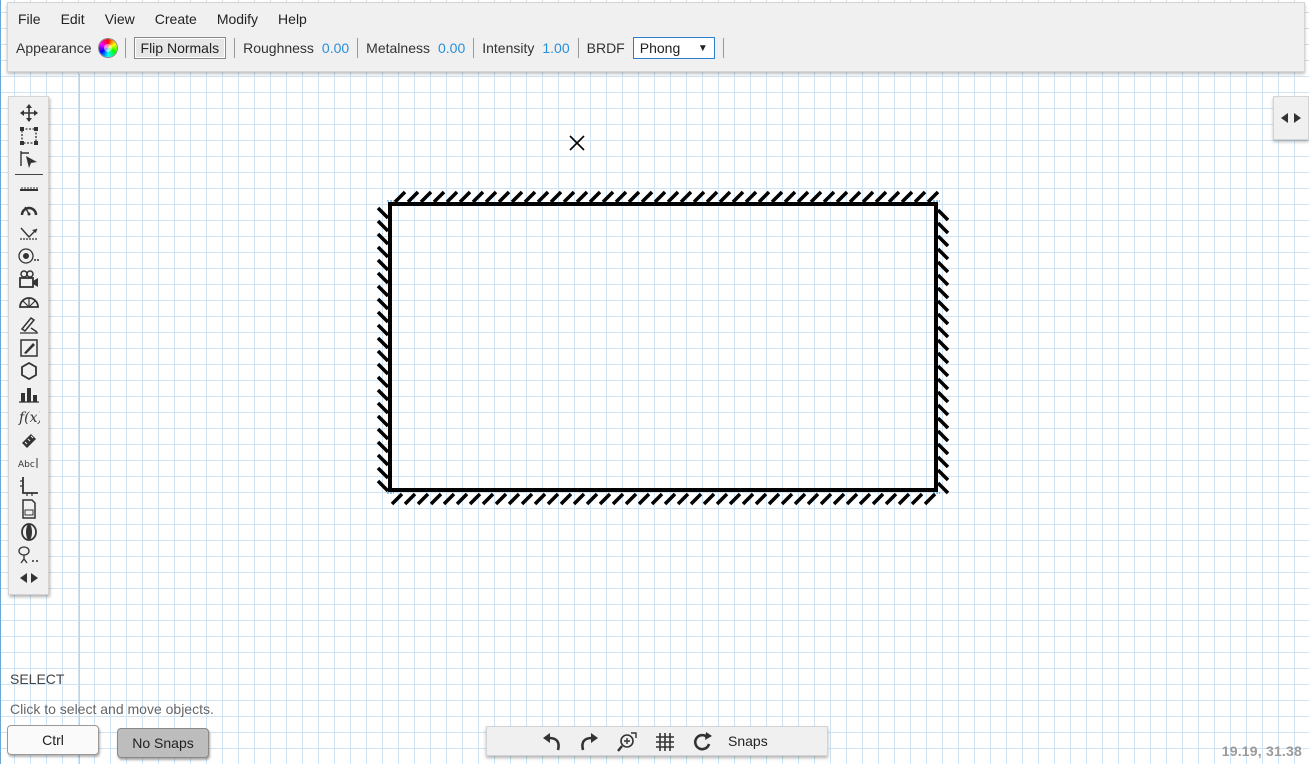 Image resolution: width=1309 pixels, height=764 pixels. I want to click on no-snaps-button: No Snaps, so click(163, 743).